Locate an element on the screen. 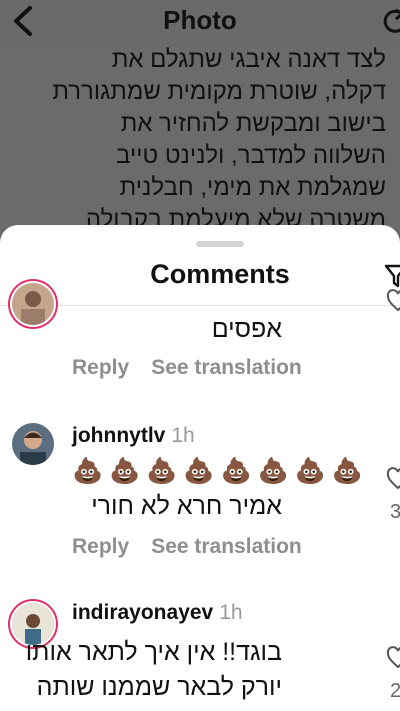 This screenshot has width=400, height=711. like-count: 2 is located at coordinates (395, 691).